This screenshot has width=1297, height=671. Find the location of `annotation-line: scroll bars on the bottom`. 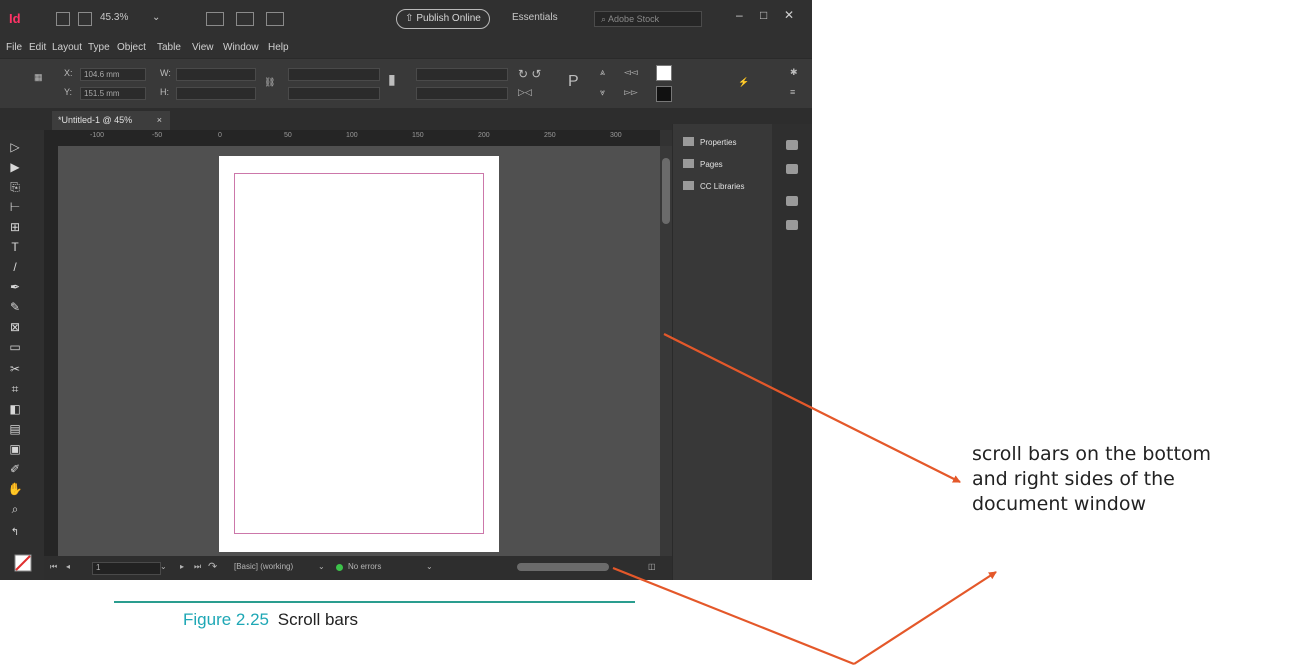

annotation-line: scroll bars on the bottom is located at coordinates (1092, 454).